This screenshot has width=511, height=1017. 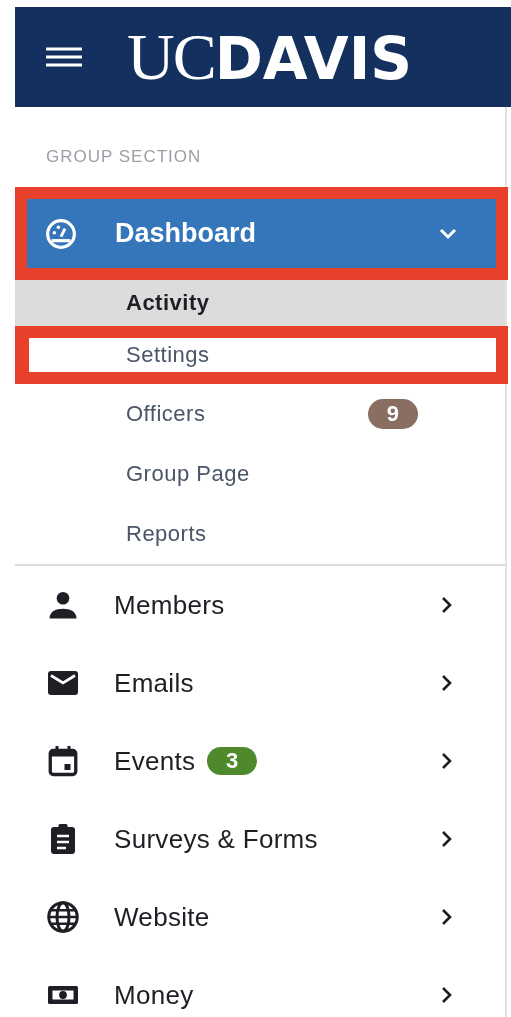 What do you see at coordinates (260, 414) in the screenshot?
I see `submenu-item: Officers 9` at bounding box center [260, 414].